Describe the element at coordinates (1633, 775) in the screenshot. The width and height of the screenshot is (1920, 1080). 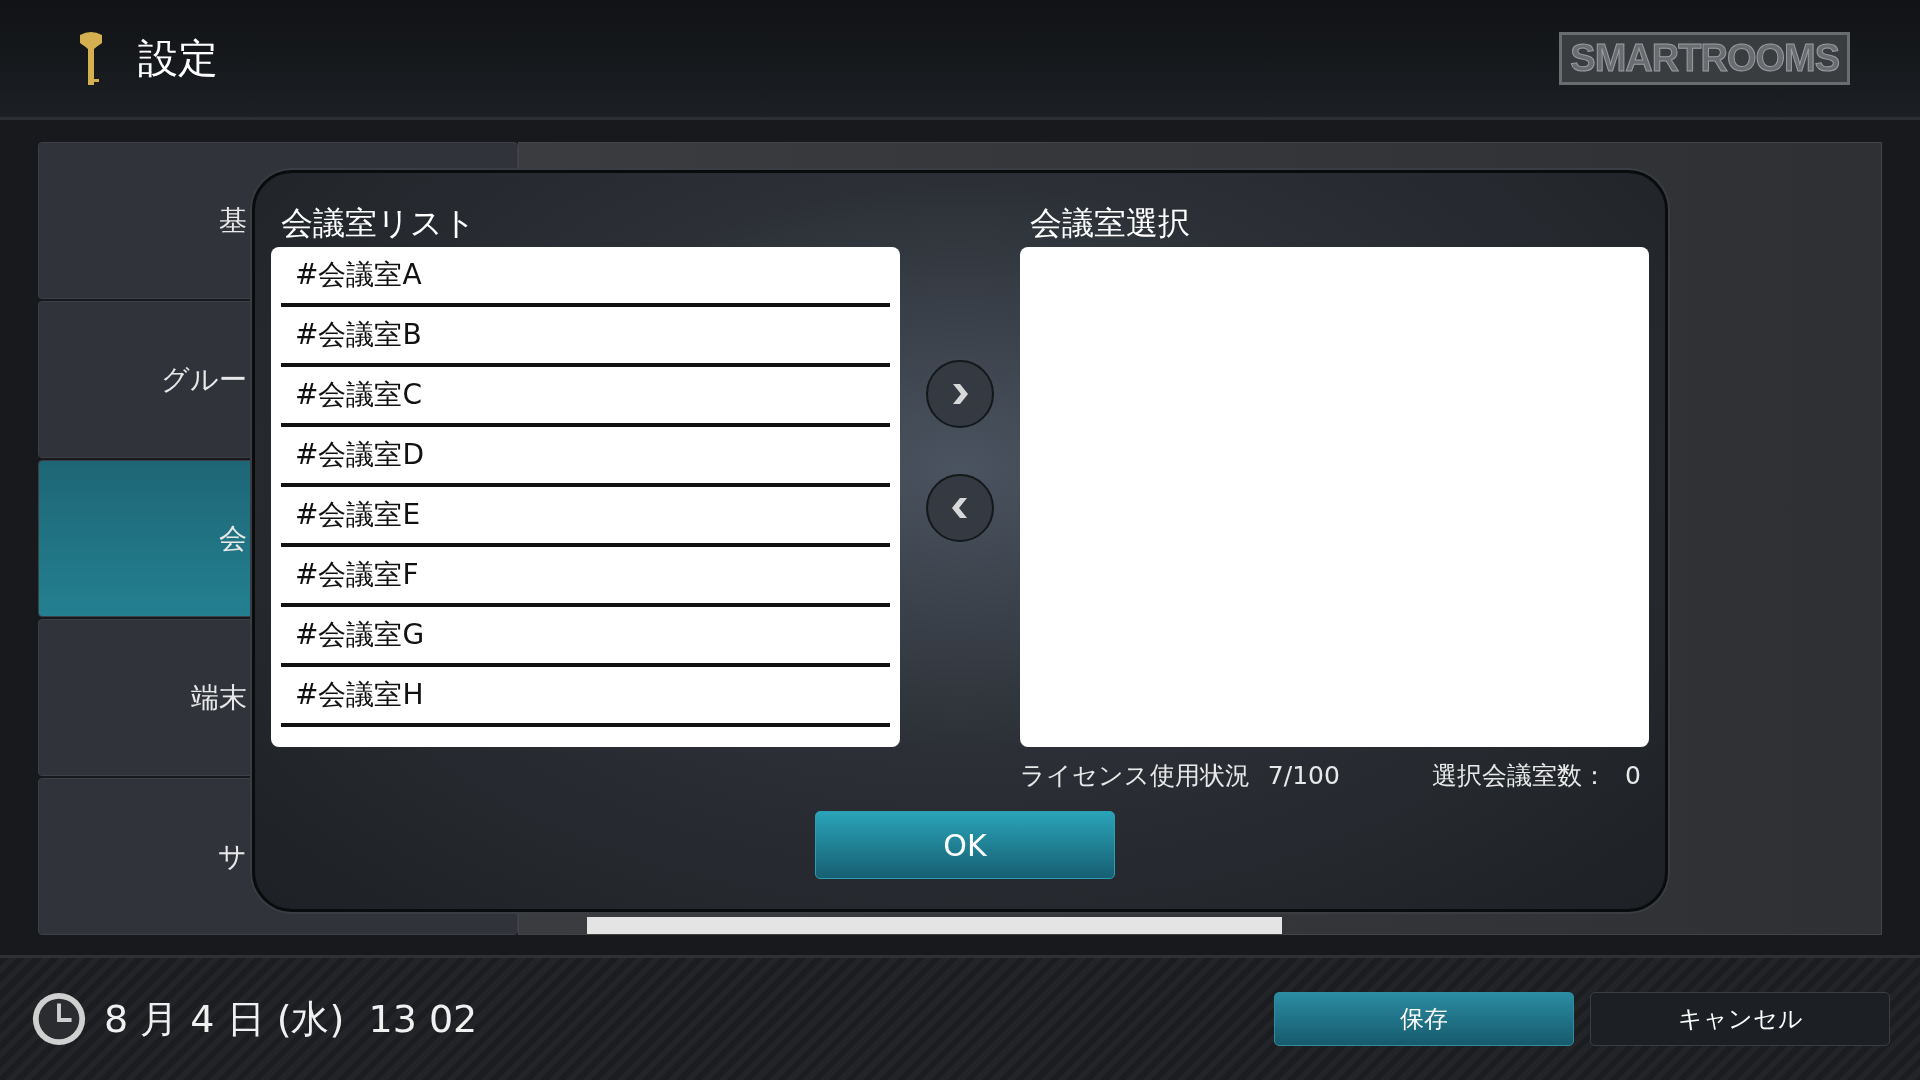
I see `count-value: 0` at that location.